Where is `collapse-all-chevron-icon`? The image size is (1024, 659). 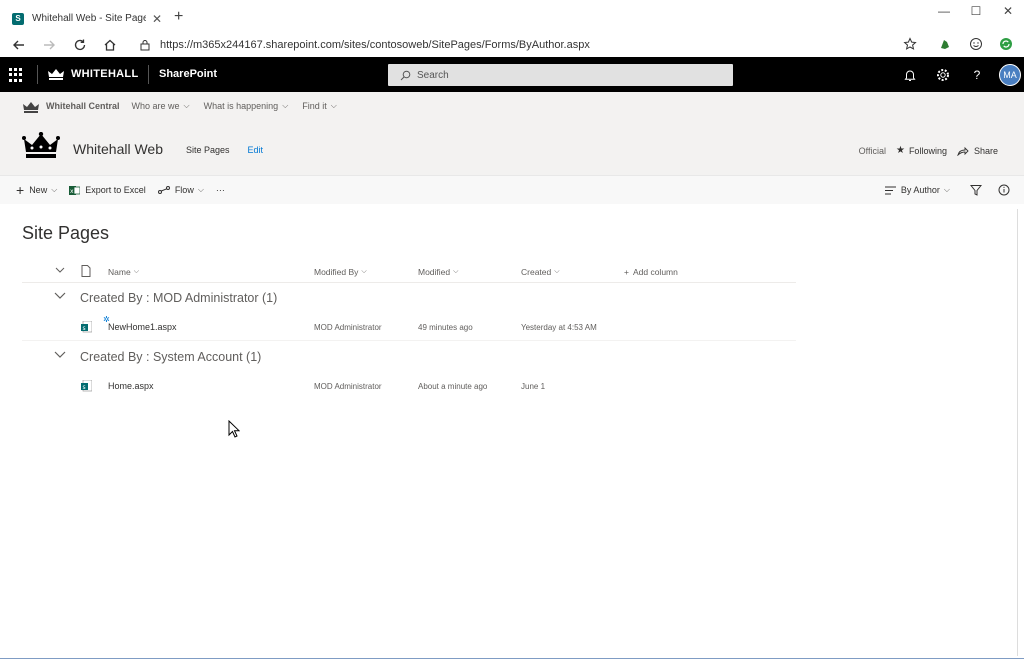
collapse-all-chevron-icon is located at coordinates (60, 270).